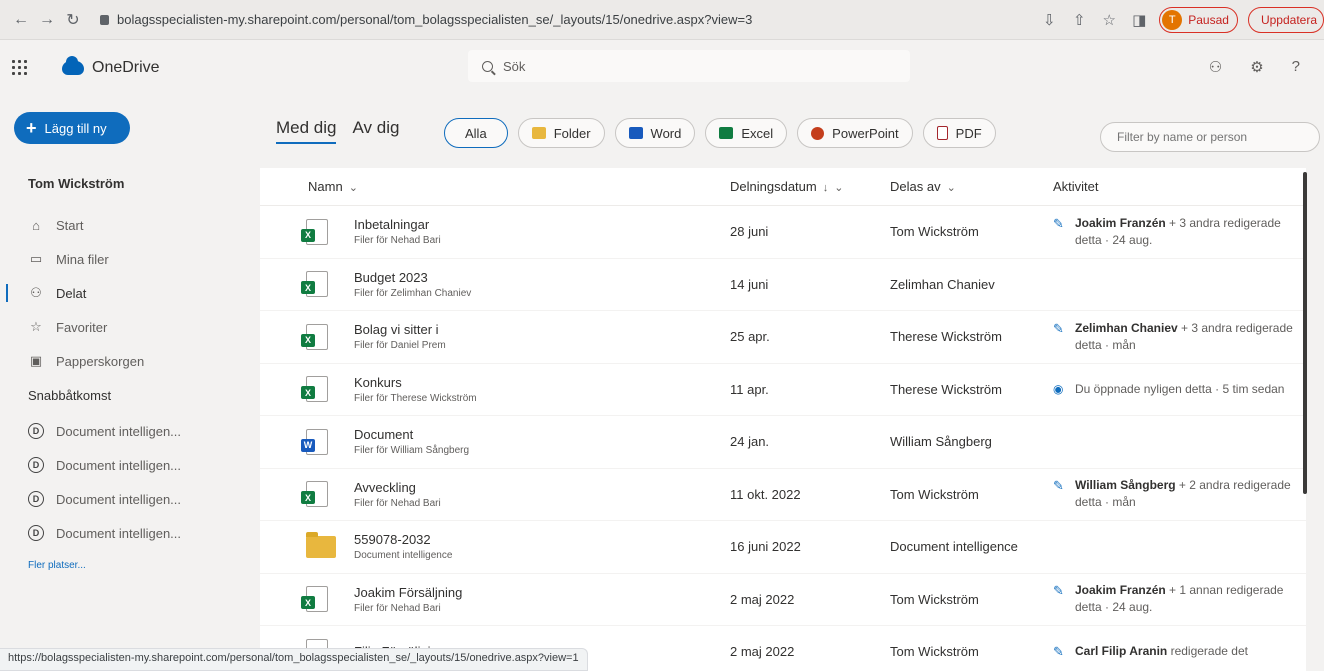  I want to click on folder-icon, so click(538, 133).